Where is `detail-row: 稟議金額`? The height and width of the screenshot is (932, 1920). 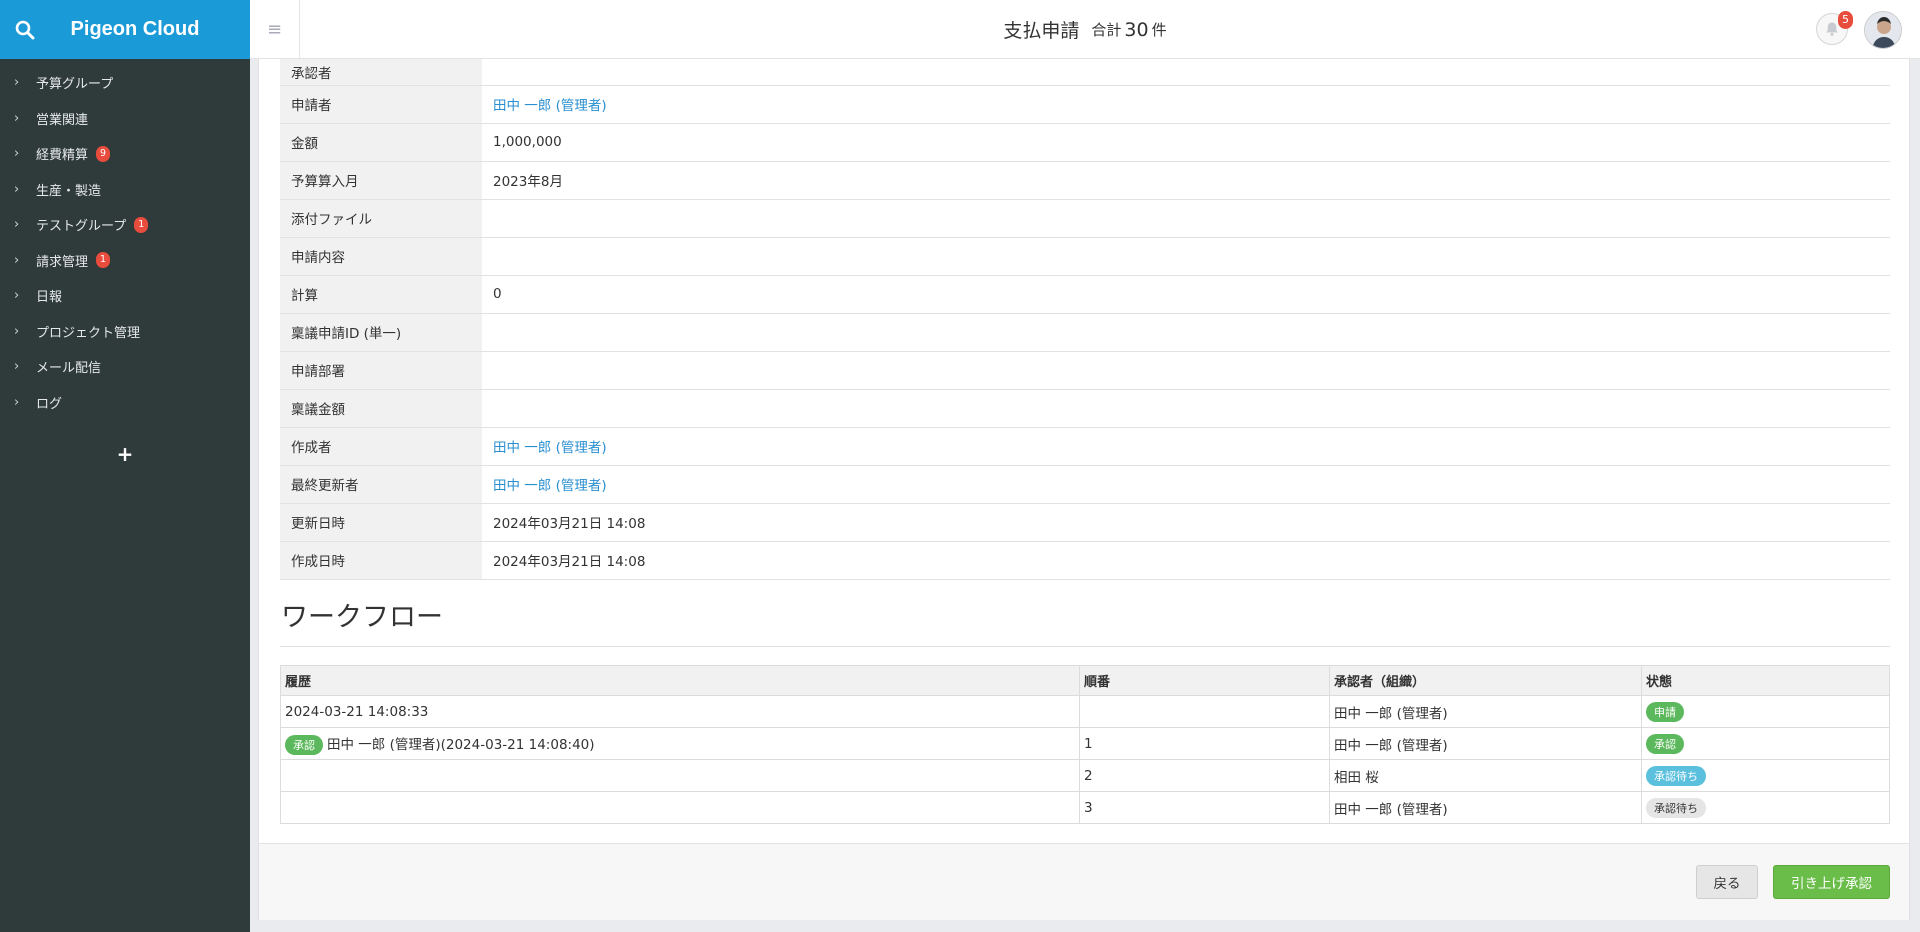 detail-row: 稟議金額 is located at coordinates (1085, 408).